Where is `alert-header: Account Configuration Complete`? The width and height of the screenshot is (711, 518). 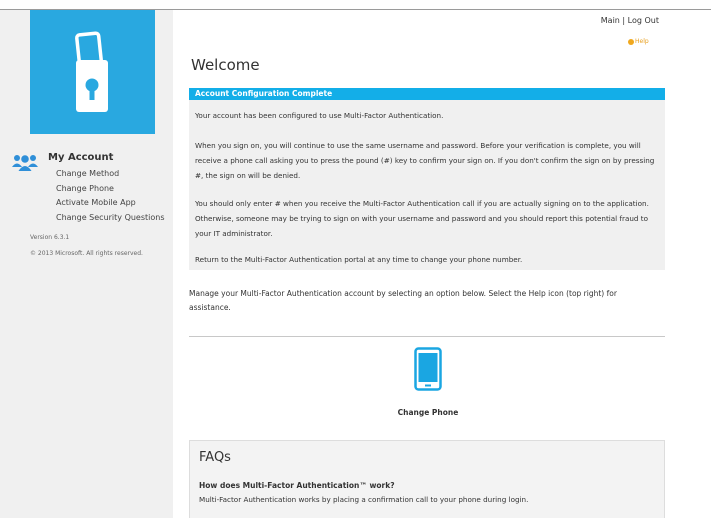 alert-header: Account Configuration Complete is located at coordinates (427, 94).